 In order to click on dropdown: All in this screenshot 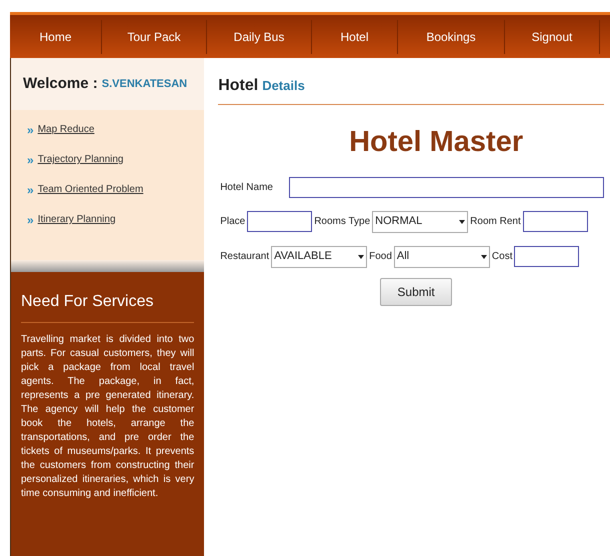, I will do `click(442, 257)`.